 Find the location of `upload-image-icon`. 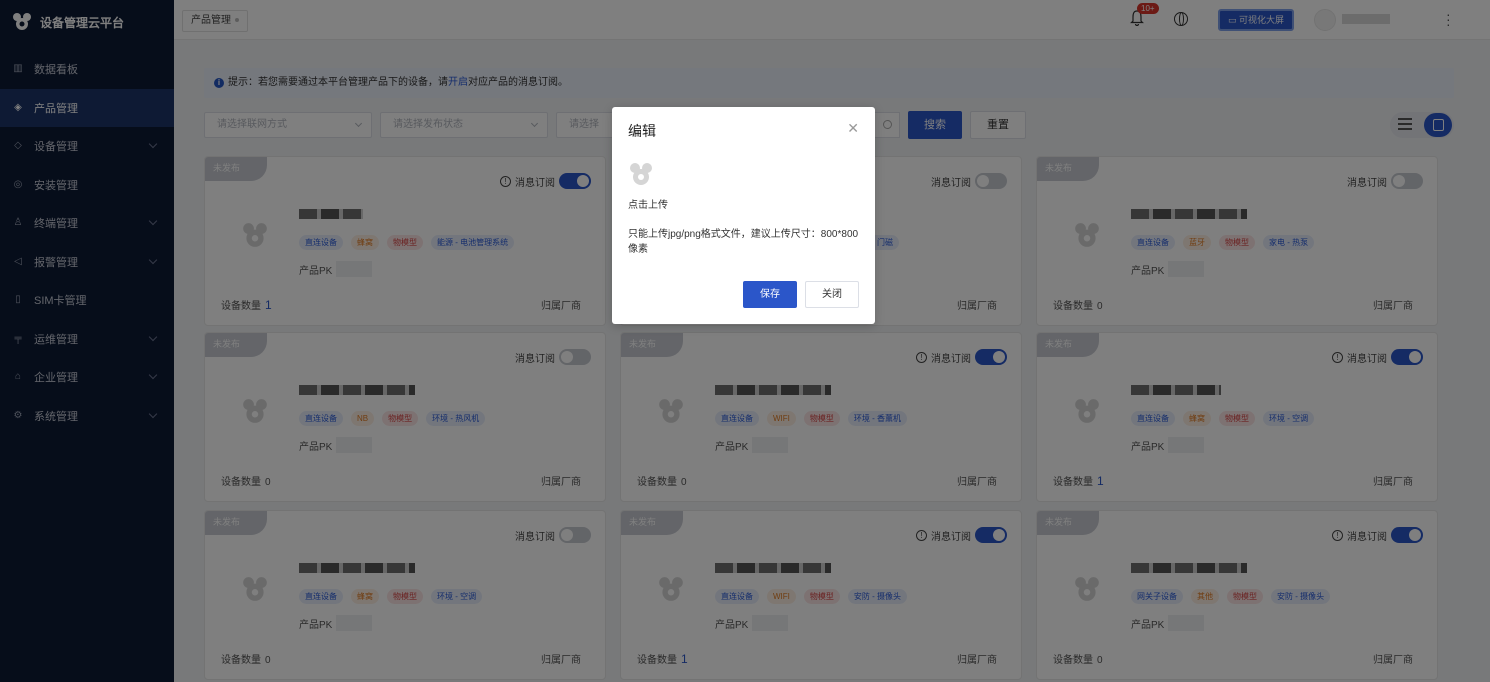

upload-image-icon is located at coordinates (641, 174).